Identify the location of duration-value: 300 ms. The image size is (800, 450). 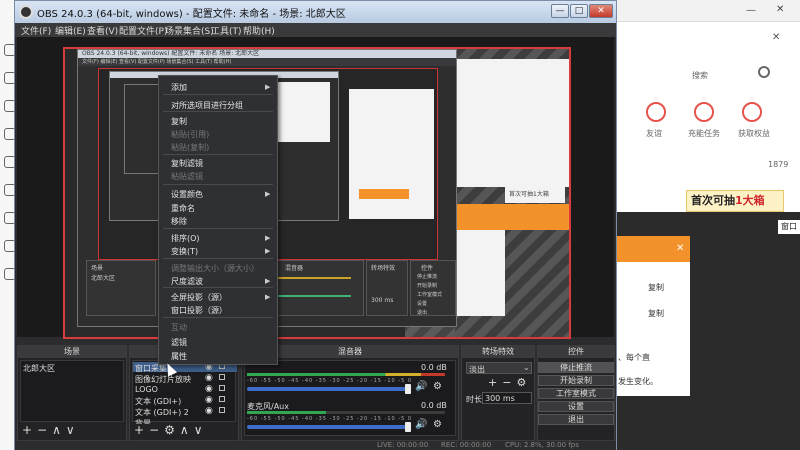
(500, 398).